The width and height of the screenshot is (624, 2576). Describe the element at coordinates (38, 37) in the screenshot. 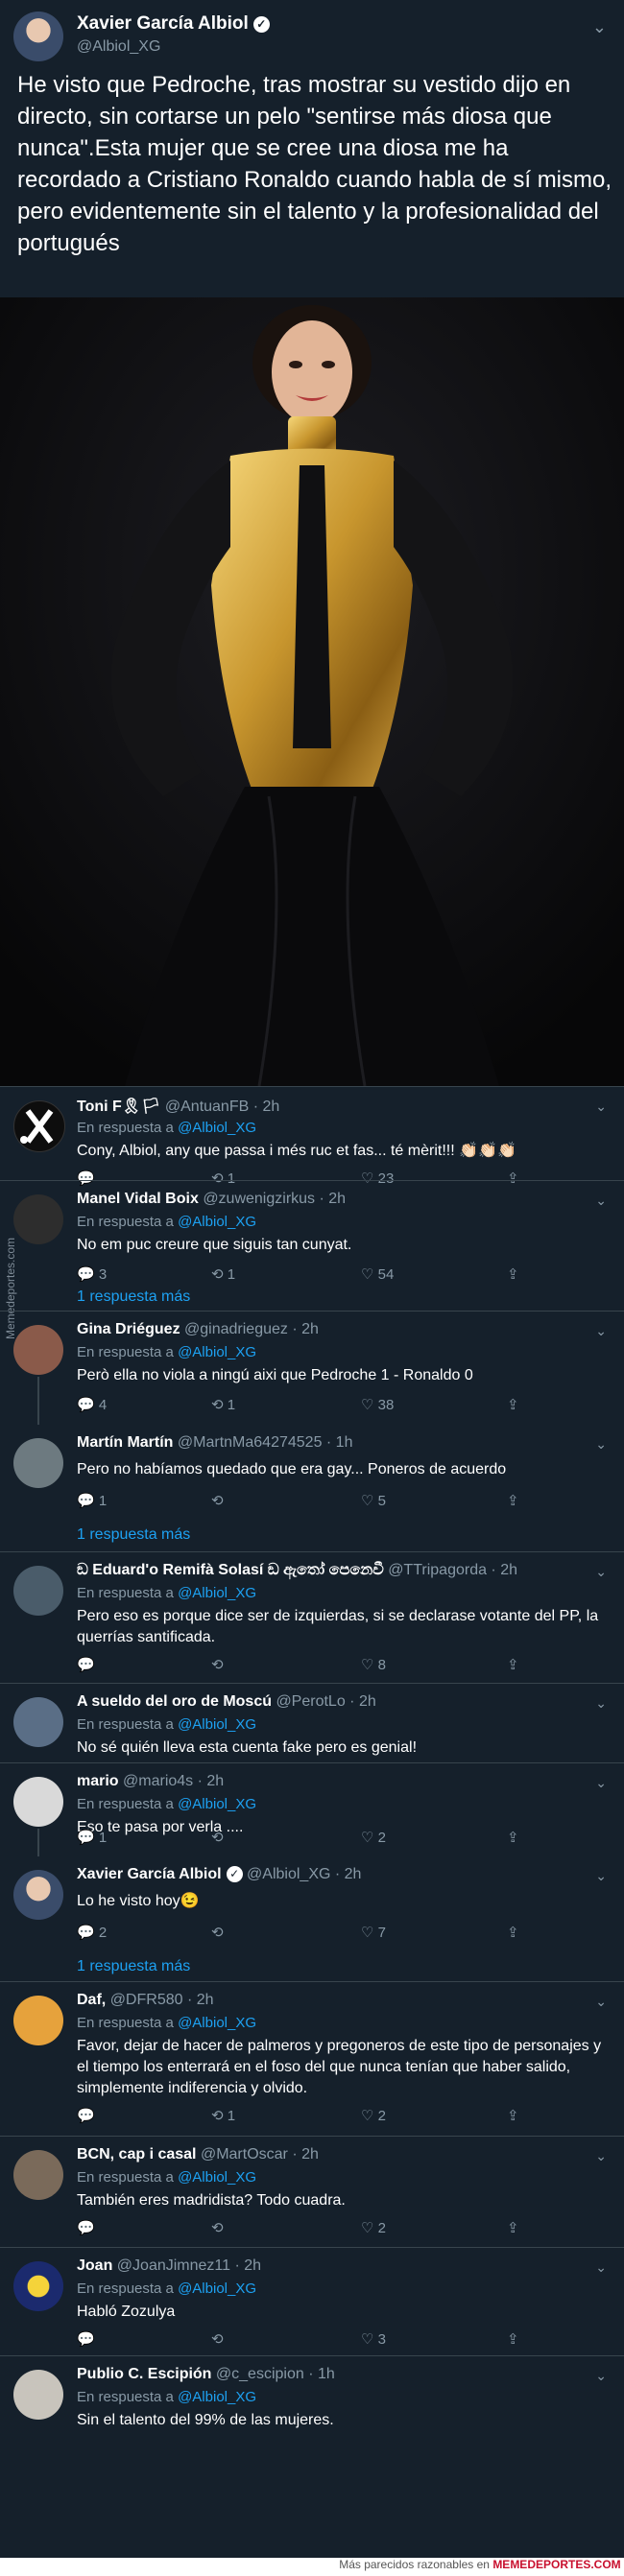

I see `author-avatar` at that location.